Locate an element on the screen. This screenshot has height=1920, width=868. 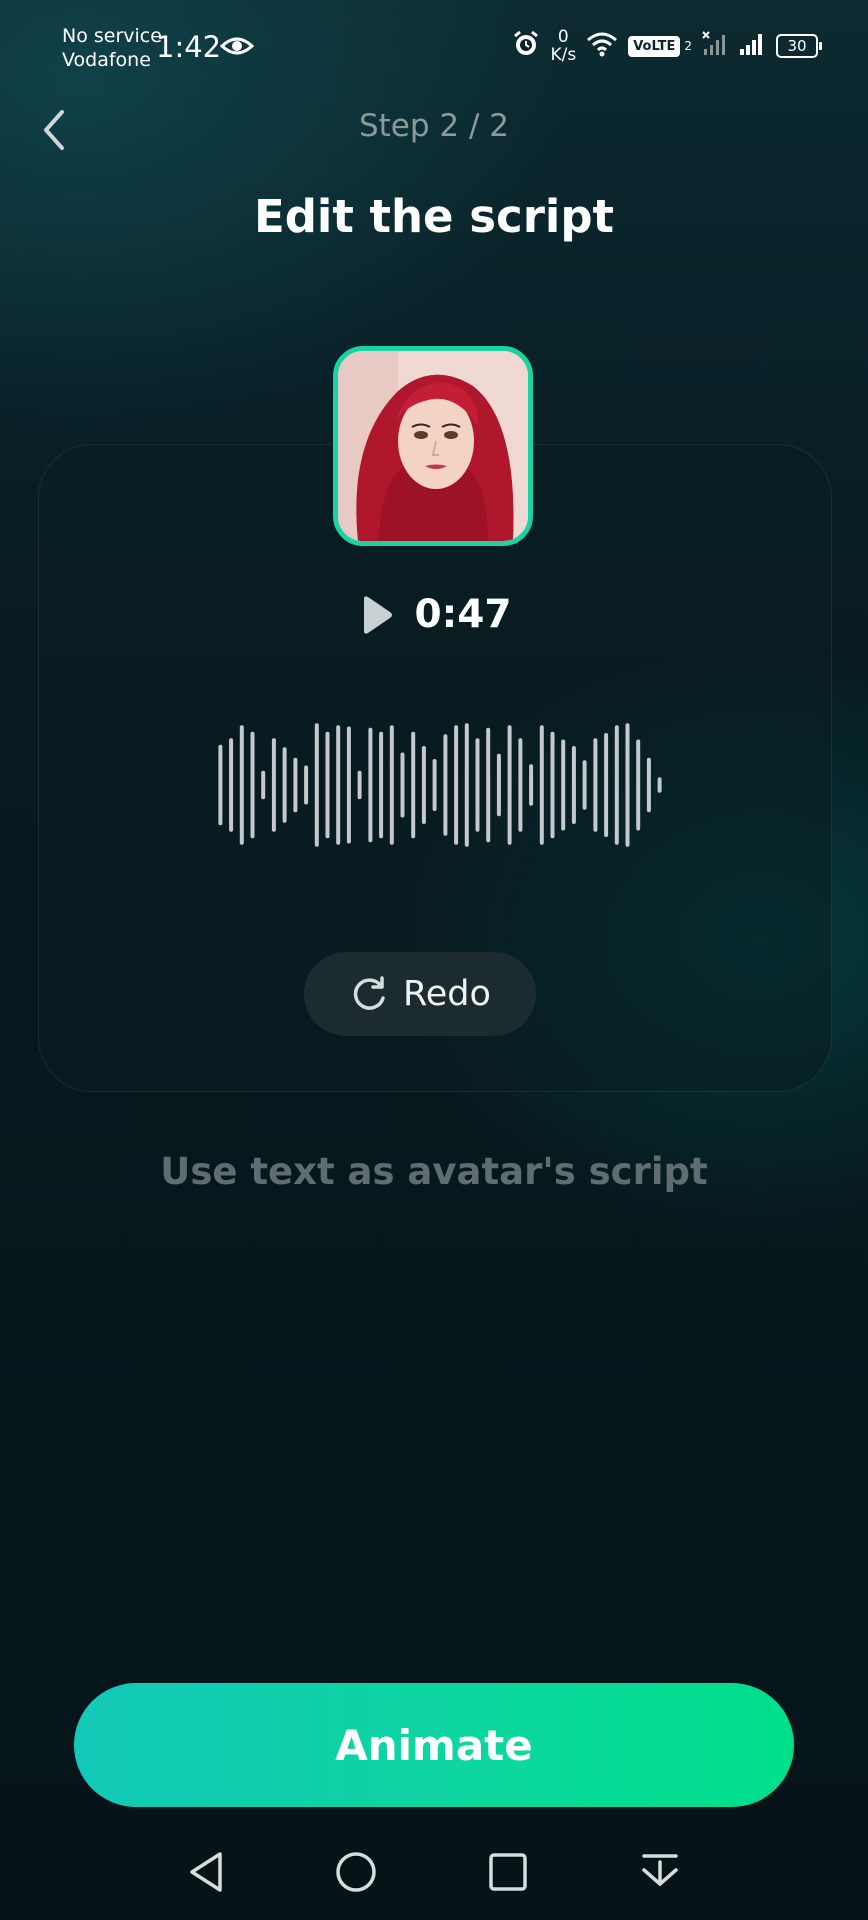
status-icons: 0 K/s VoLTE 2 30 is located at coordinates (667, 46).